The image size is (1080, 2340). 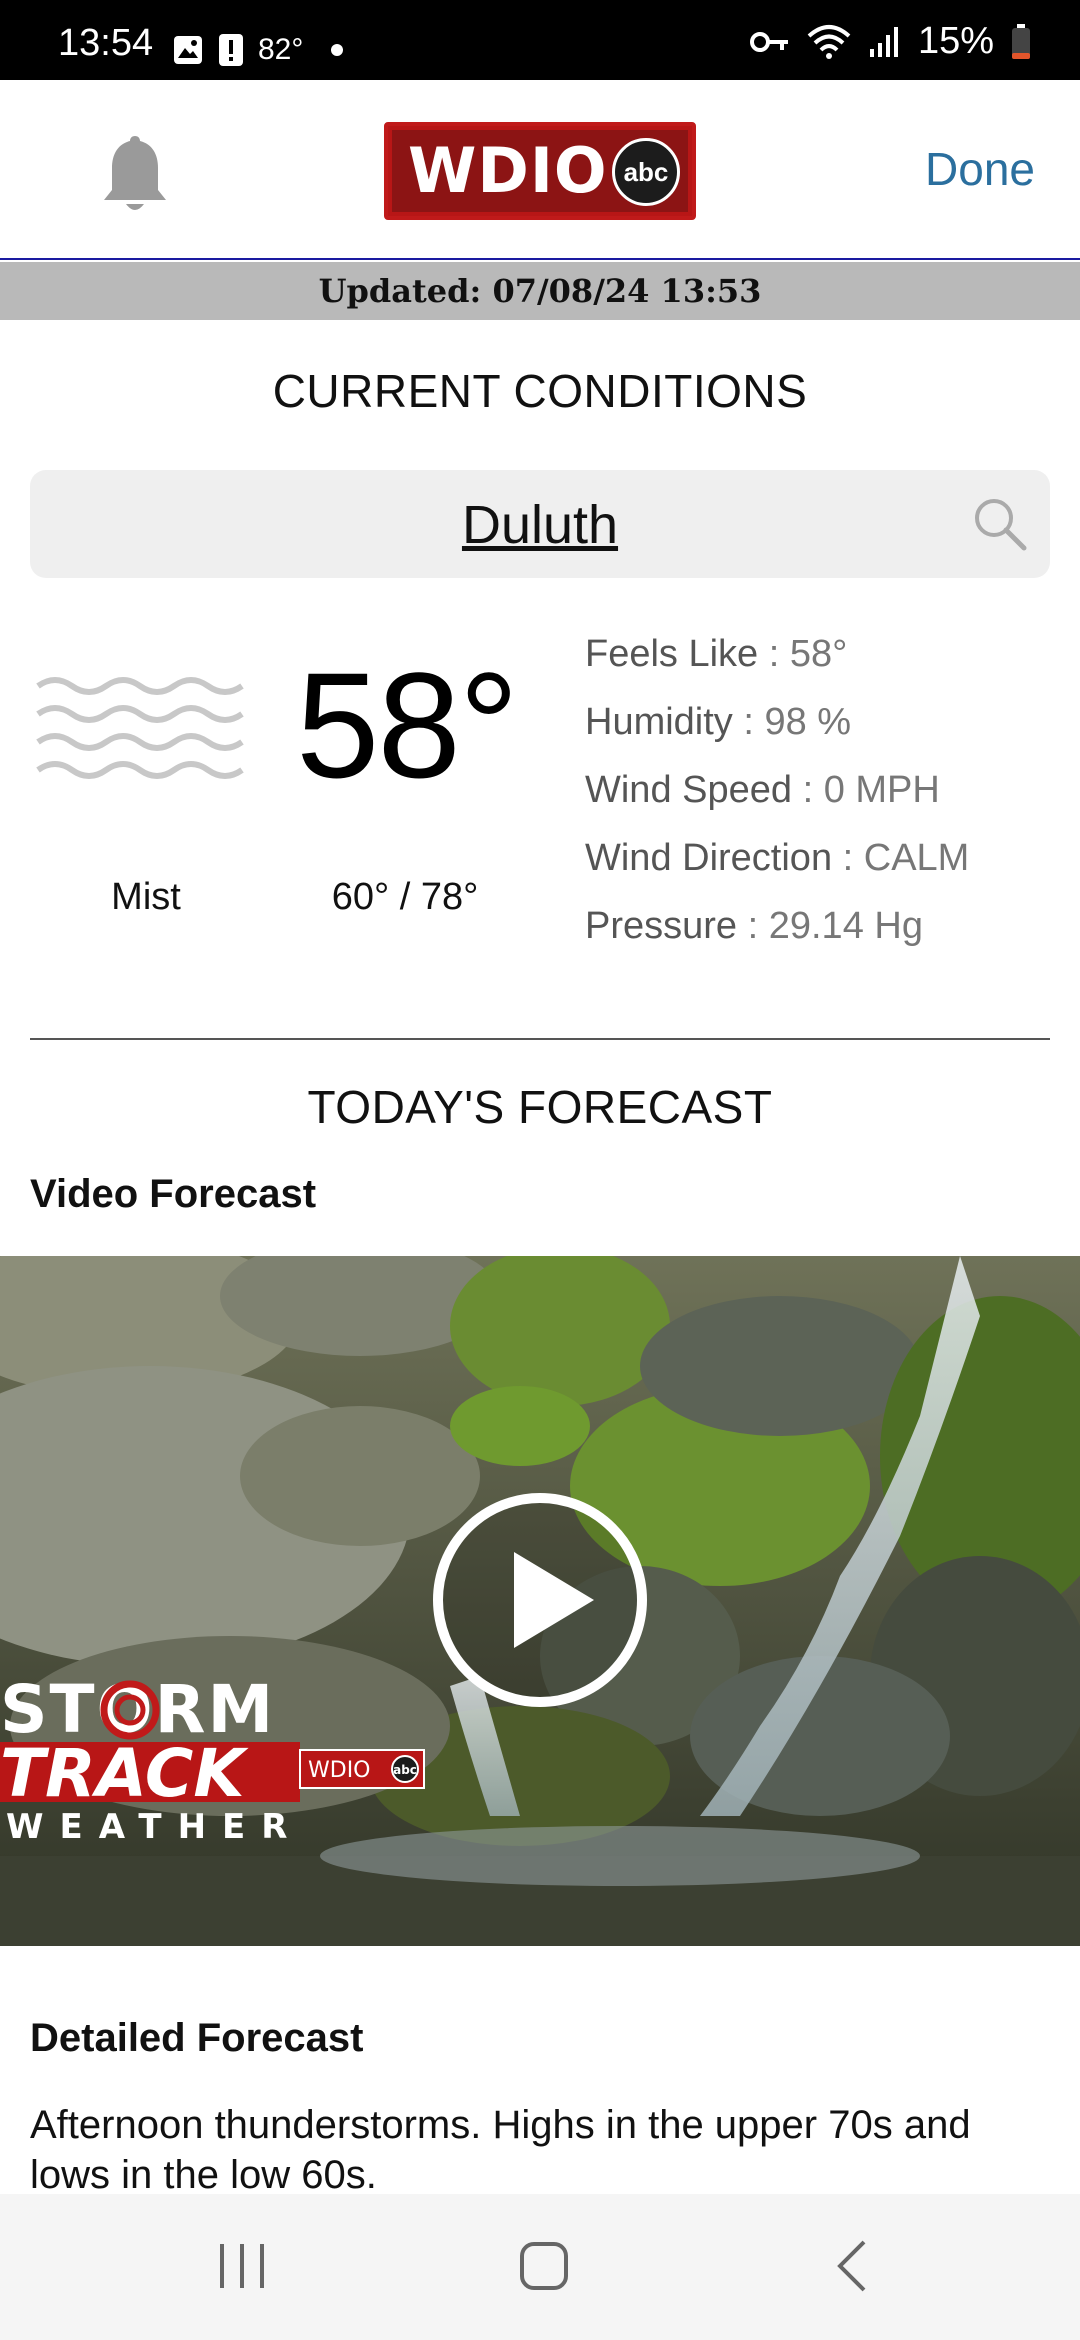 What do you see at coordinates (140, 728) in the screenshot?
I see `mist-icon` at bounding box center [140, 728].